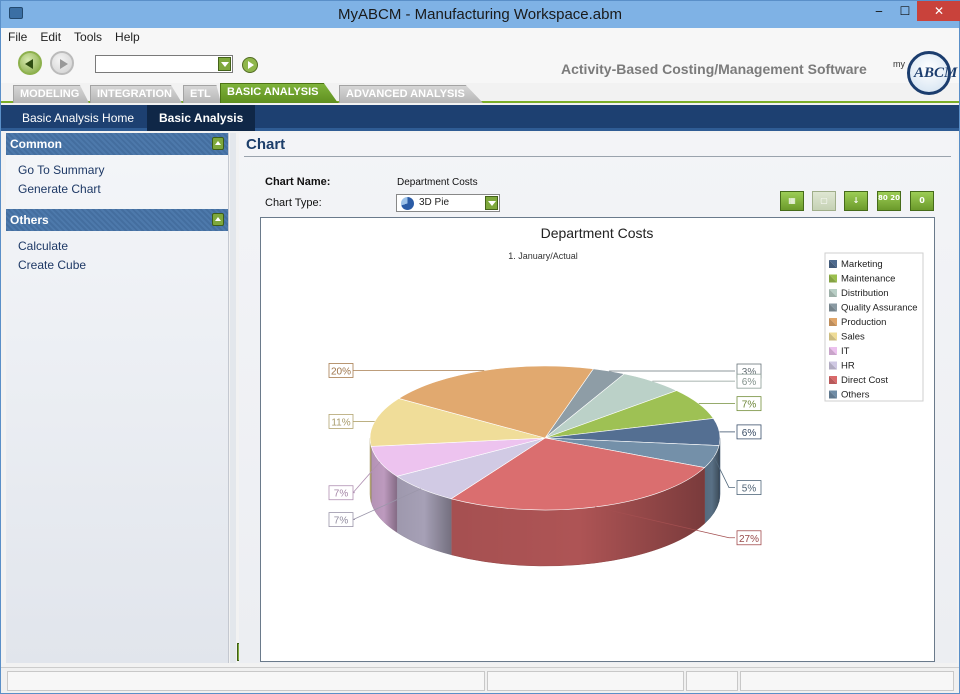  What do you see at coordinates (448, 203) in the screenshot?
I see `chart-type-select: 3D Pie` at bounding box center [448, 203].